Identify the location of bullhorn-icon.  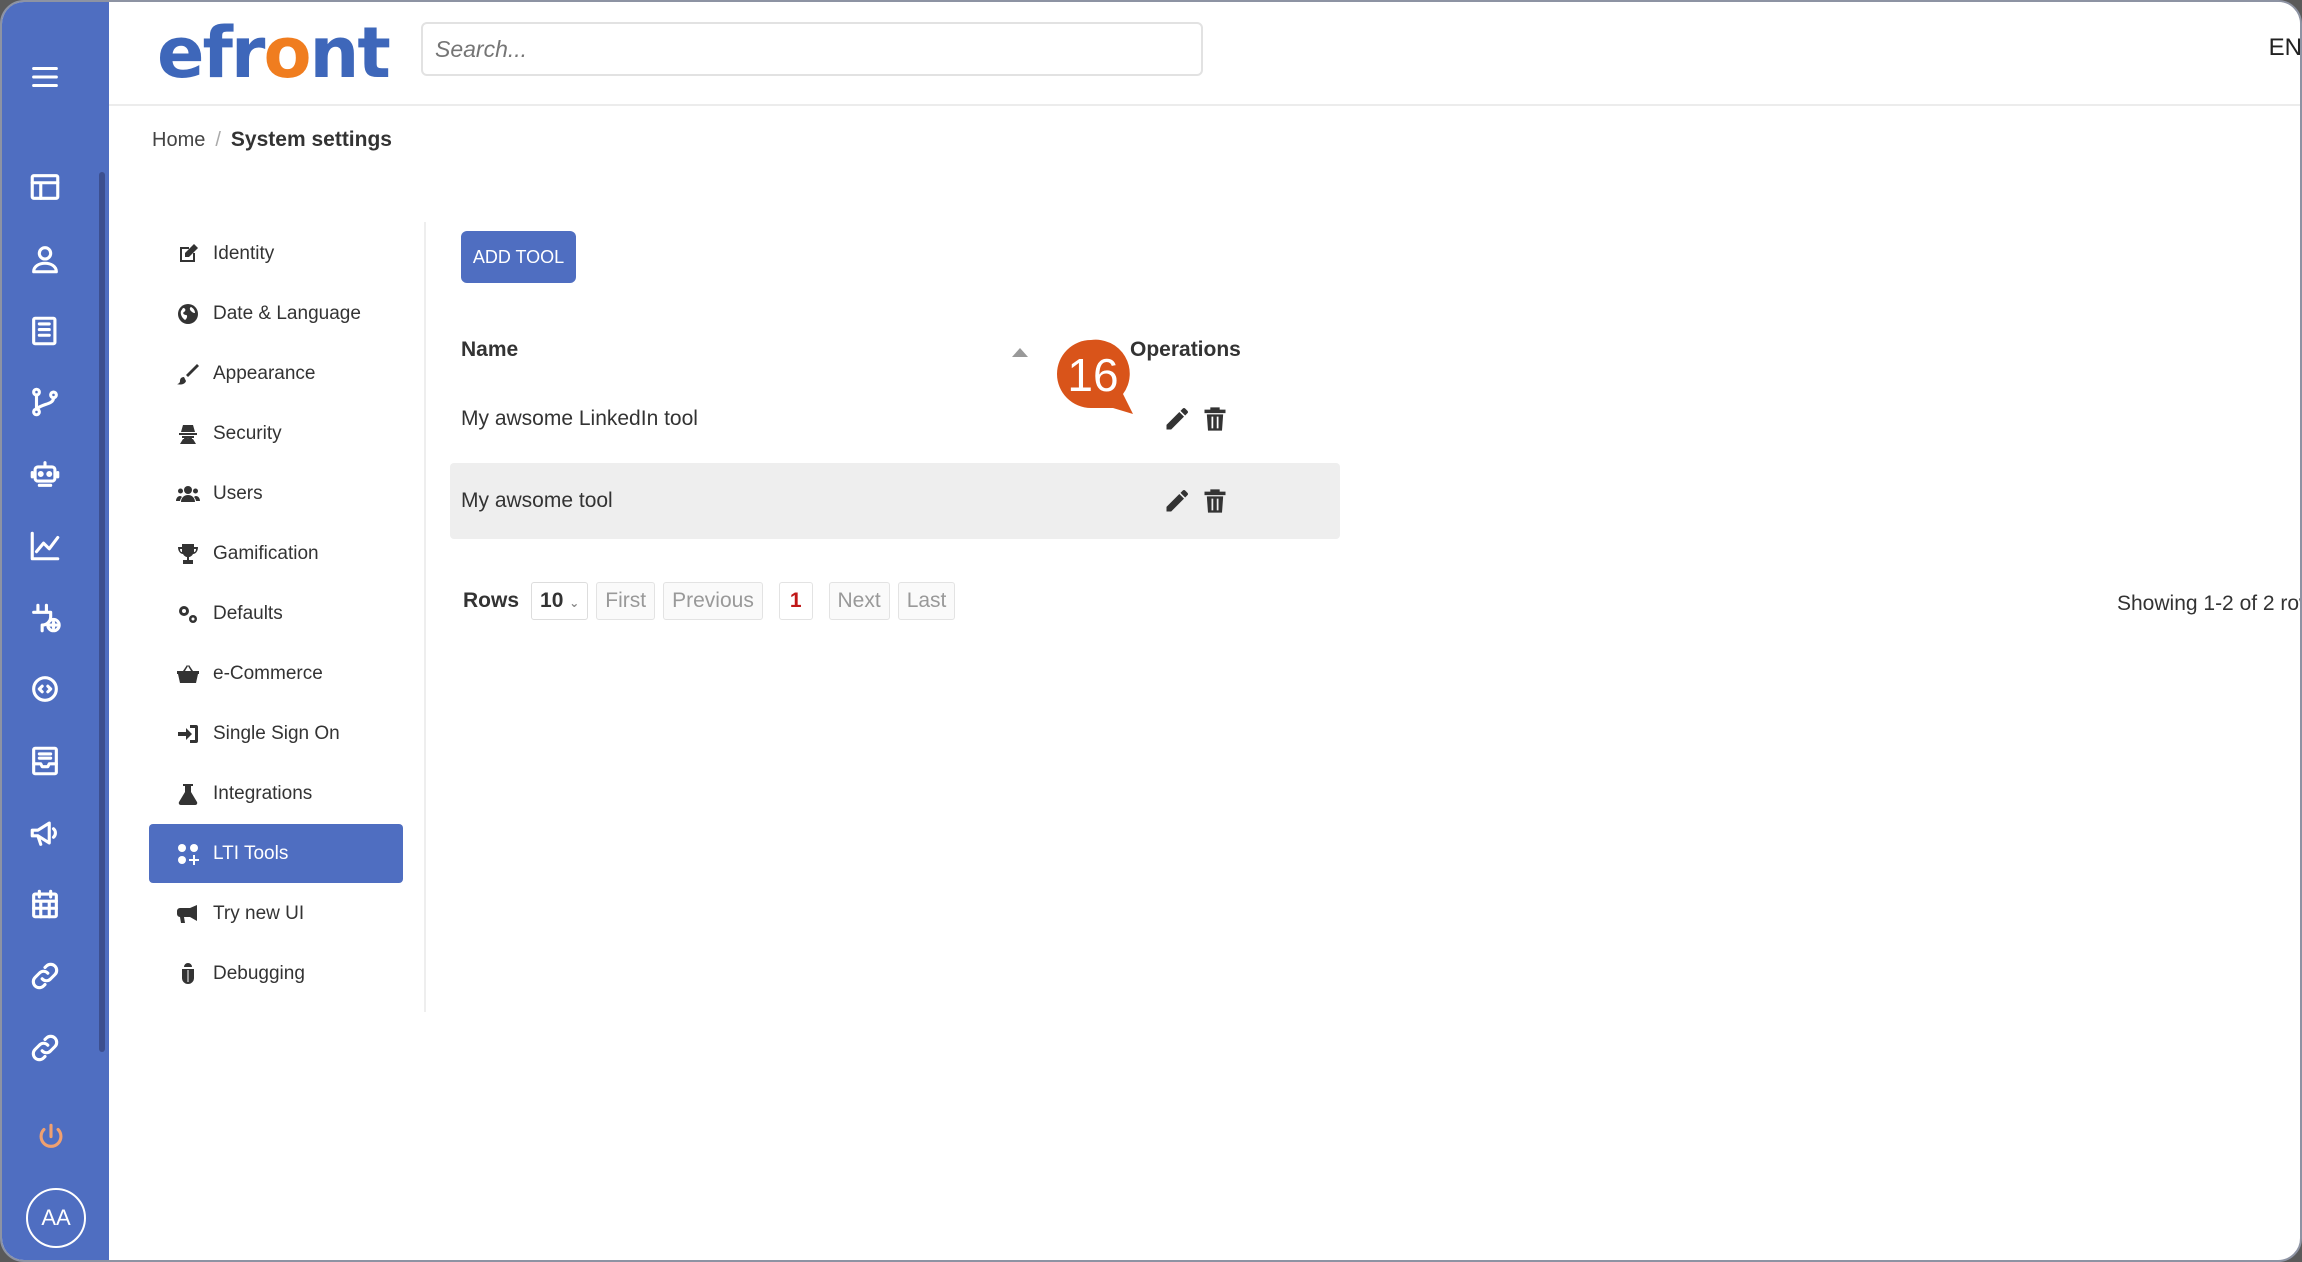
(188, 914).